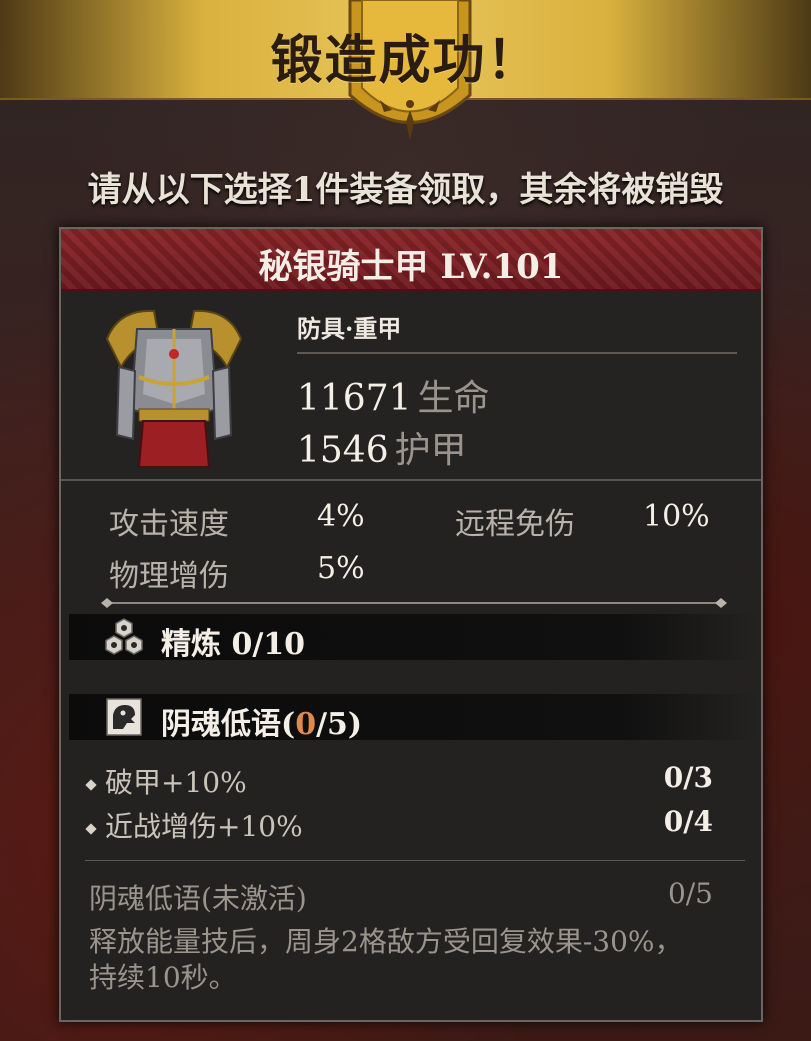 This screenshot has height=1041, width=811. I want to click on item-type: 防具·重甲, so click(349, 328).